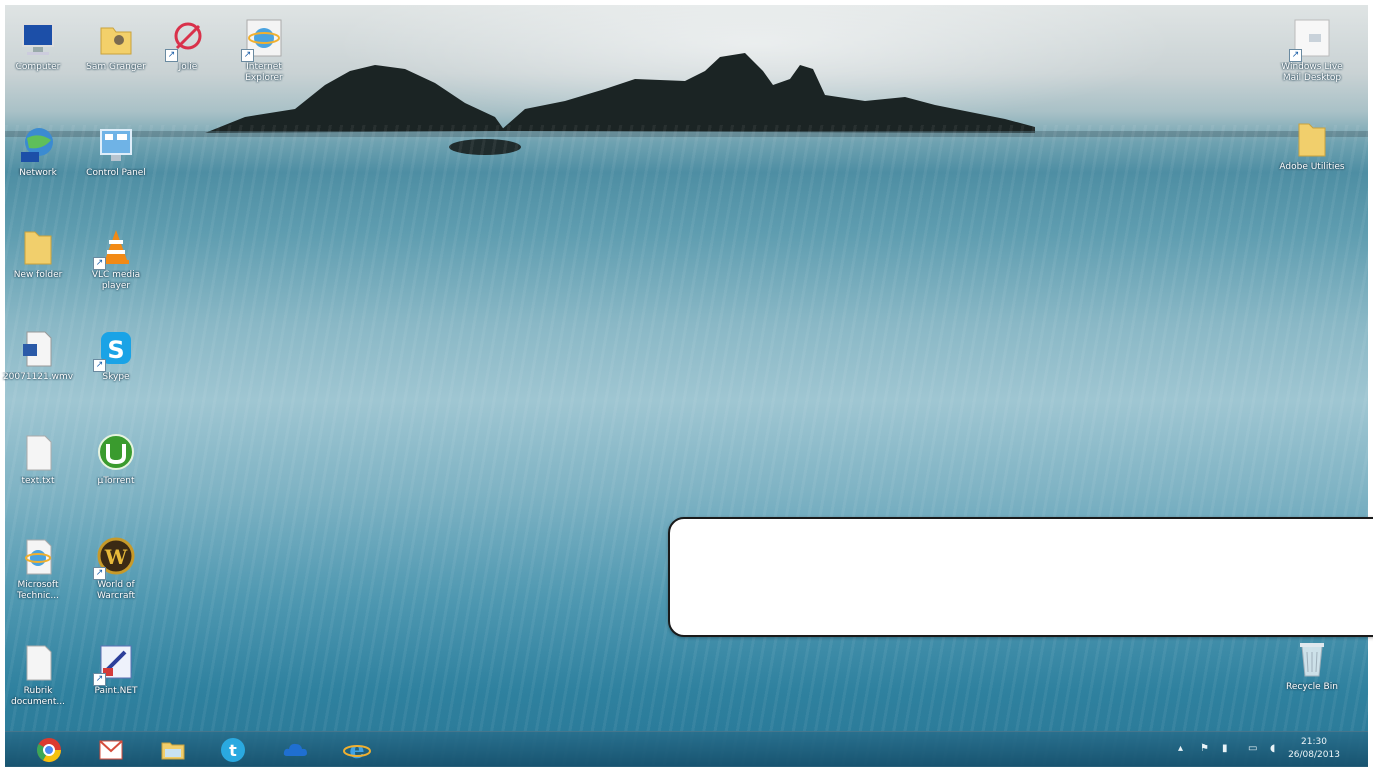 The image size is (1373, 771). I want to click on network-signal-icon: ▮, so click(1225, 748).